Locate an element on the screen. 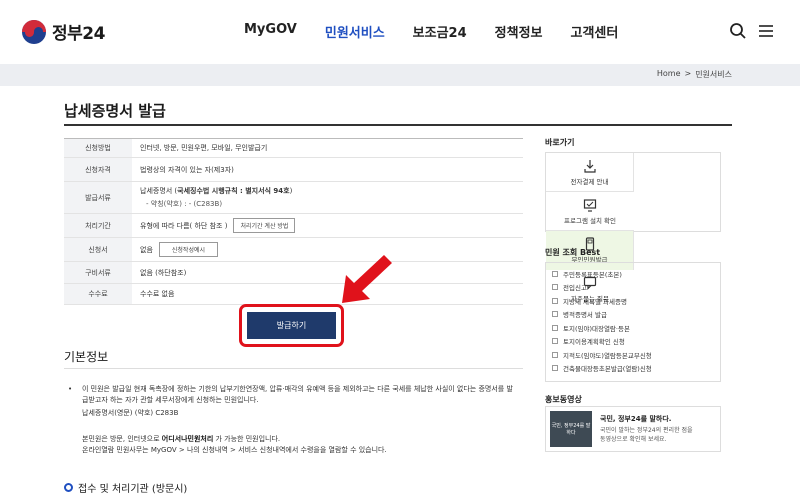 Image resolution: width=800 pixels, height=498 pixels. table-row: 신청자격 법령상의 자격이 있는 자(제3자) is located at coordinates (293, 170).